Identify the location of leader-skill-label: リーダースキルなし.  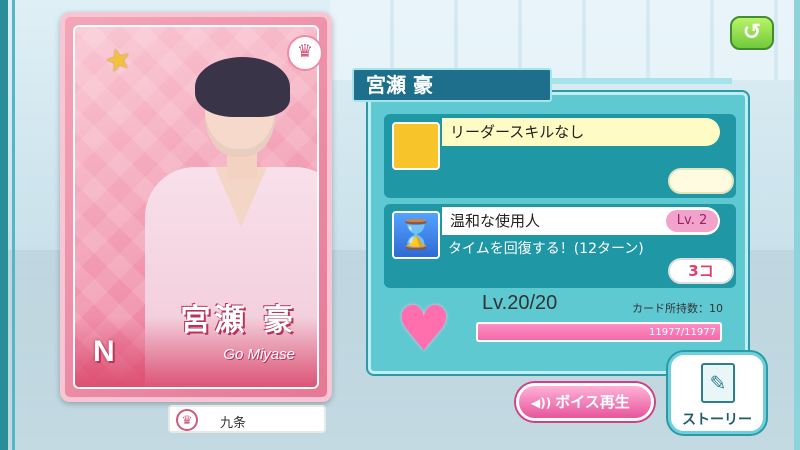
(581, 132).